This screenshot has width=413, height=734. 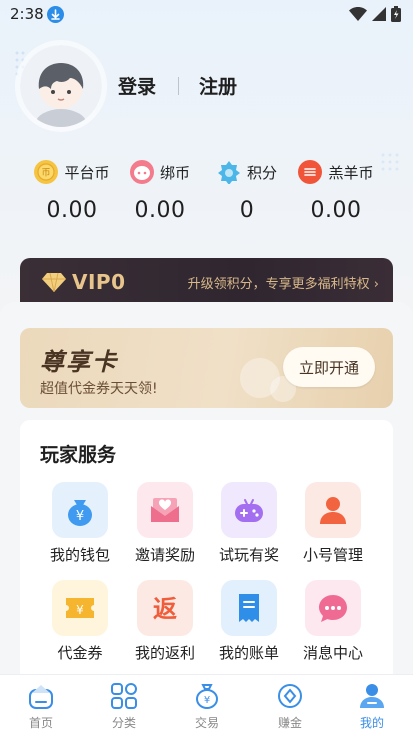 I want to click on service-label: 试玩有奖, so click(x=248, y=555).